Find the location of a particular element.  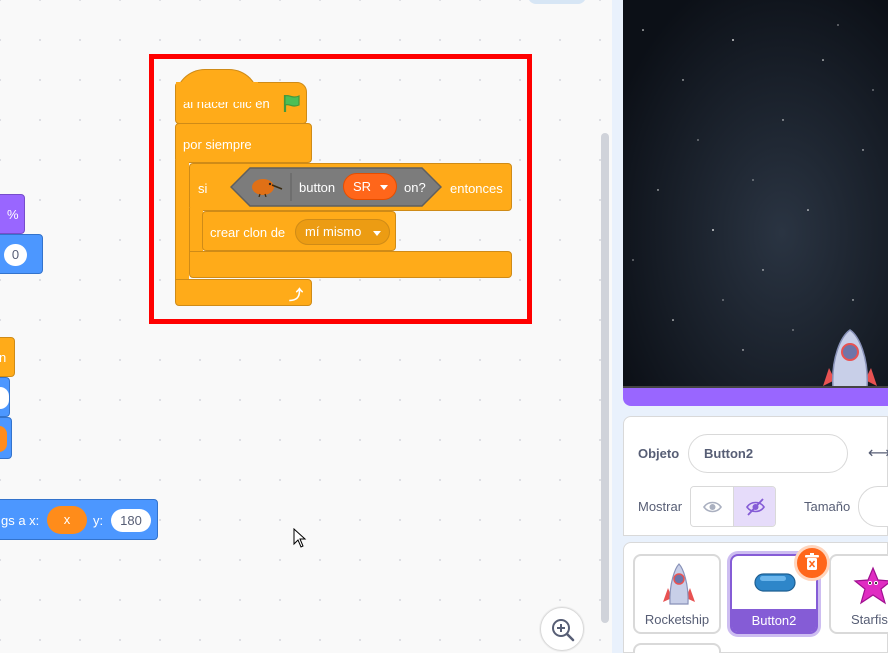

workspace-scrollbar is located at coordinates (605, 378).